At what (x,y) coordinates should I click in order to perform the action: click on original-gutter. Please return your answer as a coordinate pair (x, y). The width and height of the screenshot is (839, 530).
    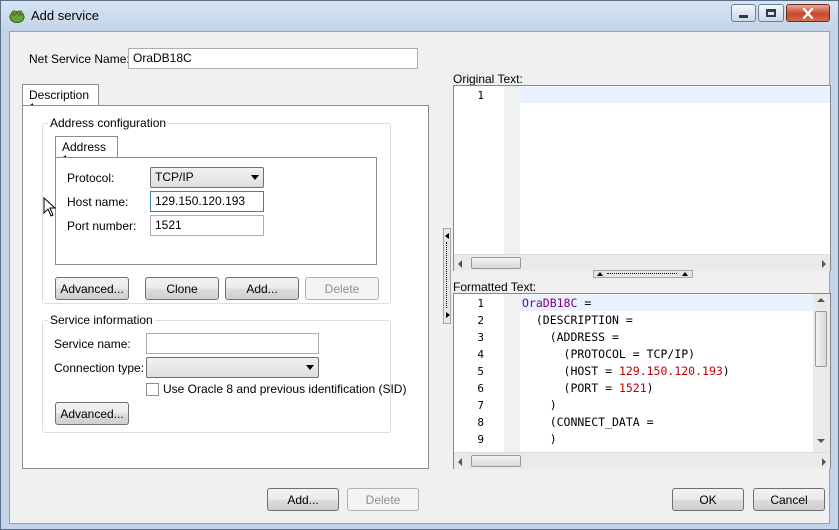
    Looking at the image, I should click on (479, 170).